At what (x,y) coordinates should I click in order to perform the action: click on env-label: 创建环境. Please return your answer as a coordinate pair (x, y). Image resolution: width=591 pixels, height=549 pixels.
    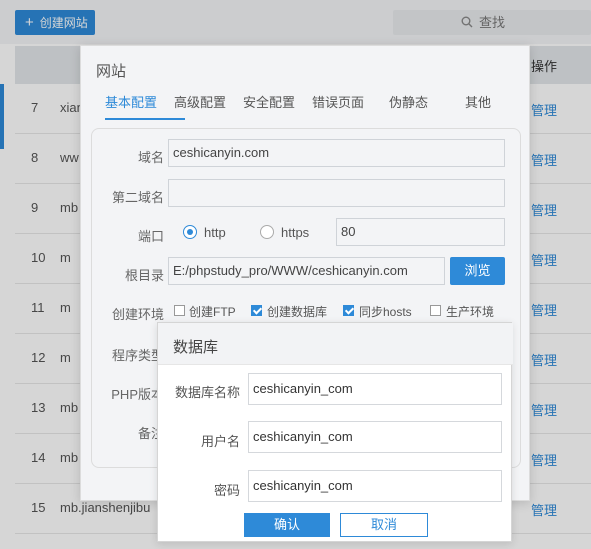
    Looking at the image, I should click on (137, 314).